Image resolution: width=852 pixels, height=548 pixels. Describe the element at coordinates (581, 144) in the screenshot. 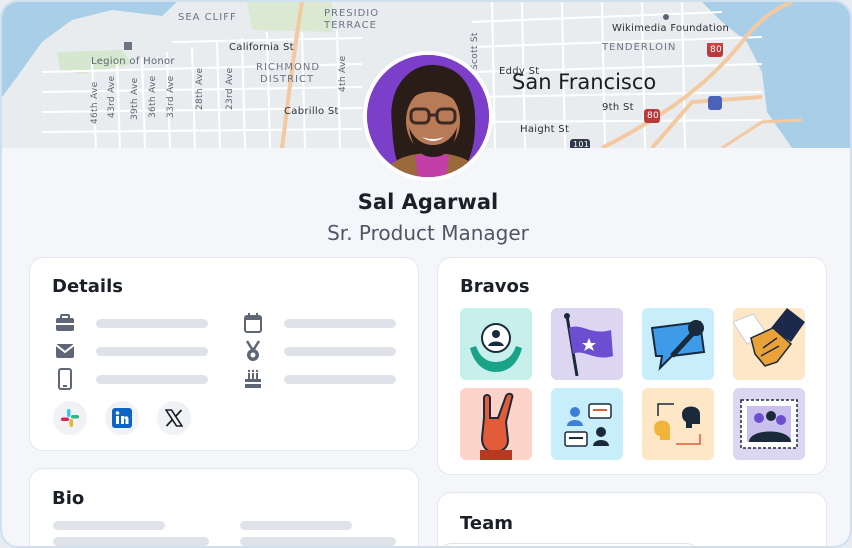

I see `map-label-hwy-101: 101` at that location.